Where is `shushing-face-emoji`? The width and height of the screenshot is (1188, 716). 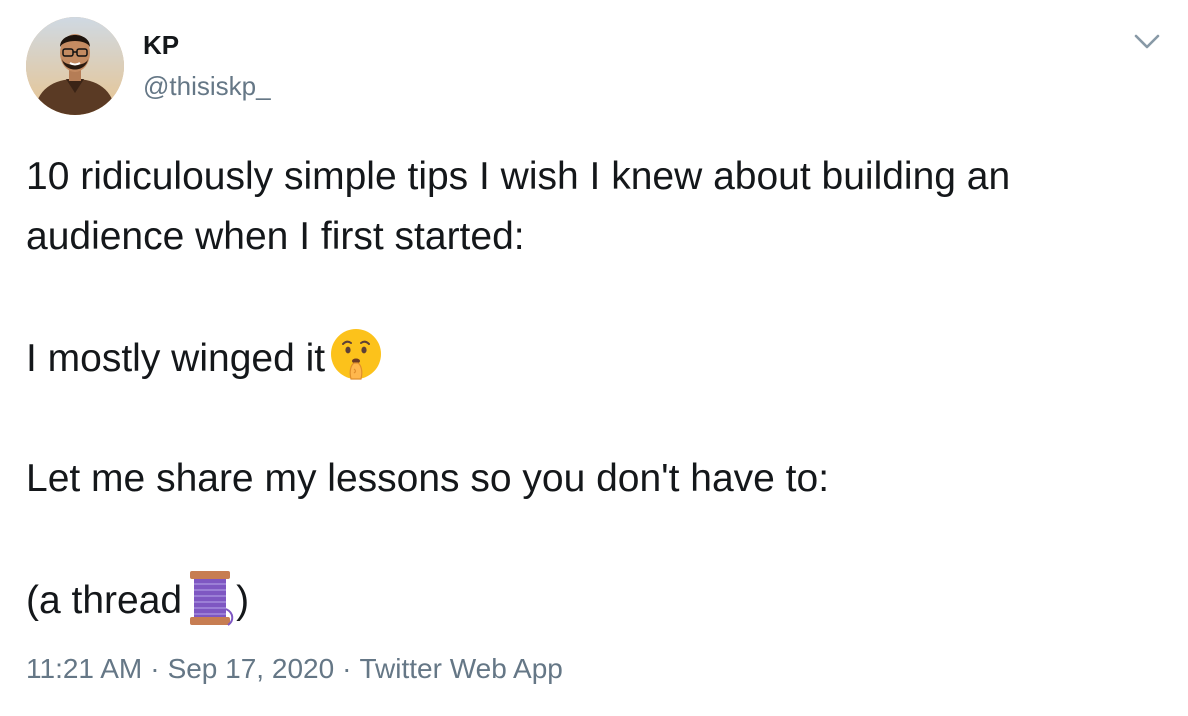
shushing-face-emoji is located at coordinates (356, 354).